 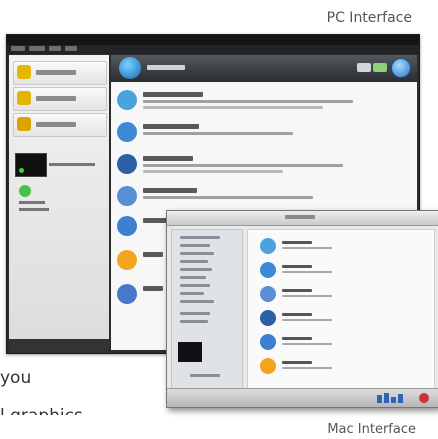 What do you see at coordinates (60, 125) in the screenshot?
I see `sidebar-item-video` at bounding box center [60, 125].